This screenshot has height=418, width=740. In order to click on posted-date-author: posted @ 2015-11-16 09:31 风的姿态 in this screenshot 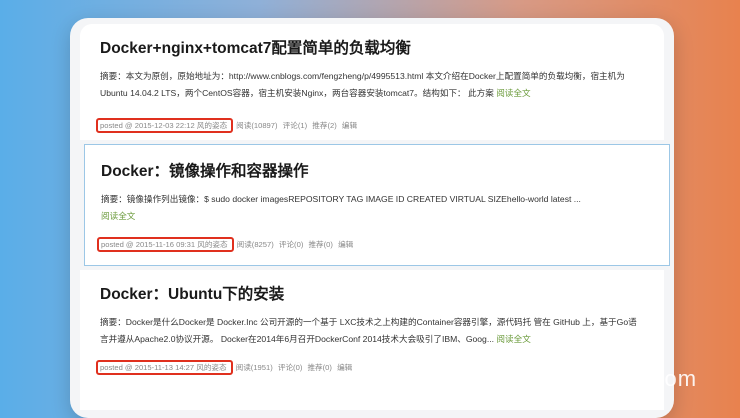, I will do `click(165, 244)`.